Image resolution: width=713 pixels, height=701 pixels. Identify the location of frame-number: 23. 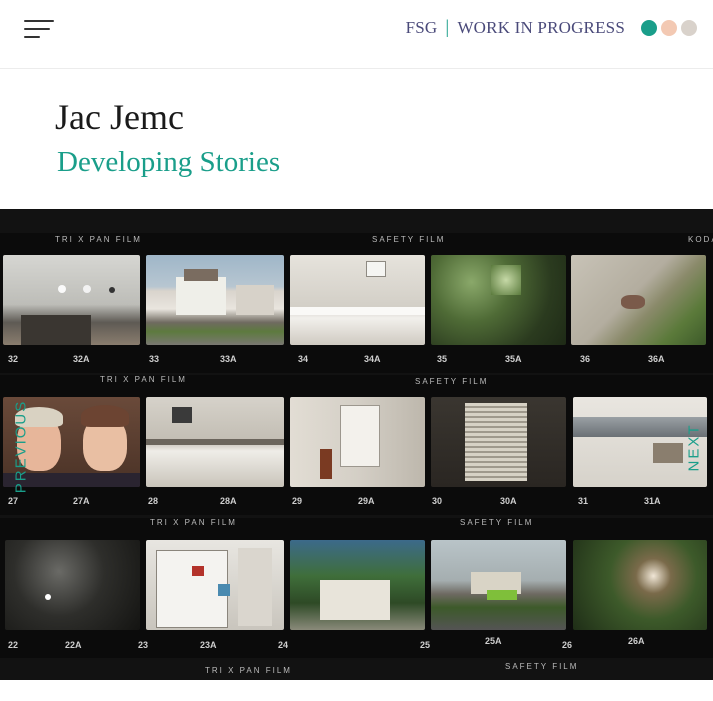
(143, 645).